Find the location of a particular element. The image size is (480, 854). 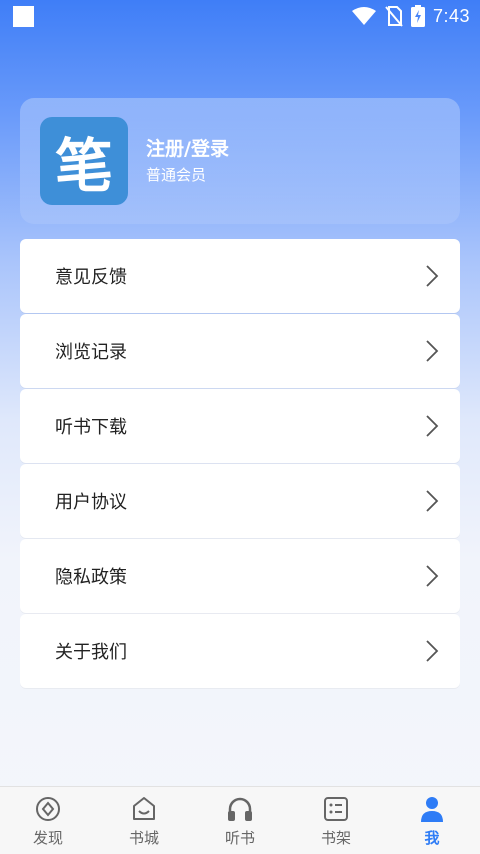

nav-tab-bookshelf: 书架 is located at coordinates (336, 820).